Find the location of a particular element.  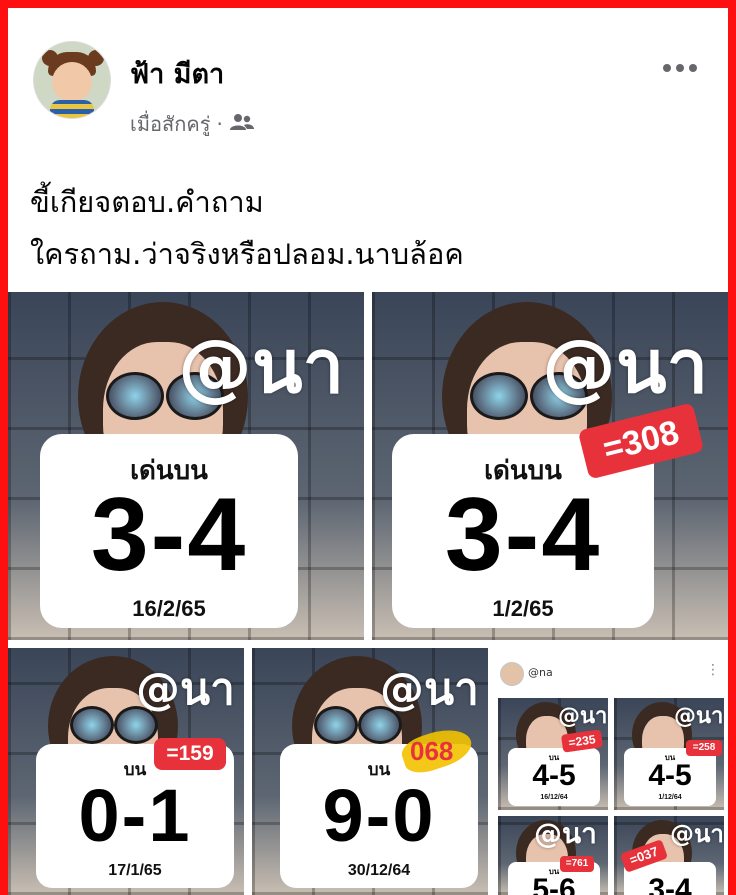

avatar is located at coordinates (72, 80).